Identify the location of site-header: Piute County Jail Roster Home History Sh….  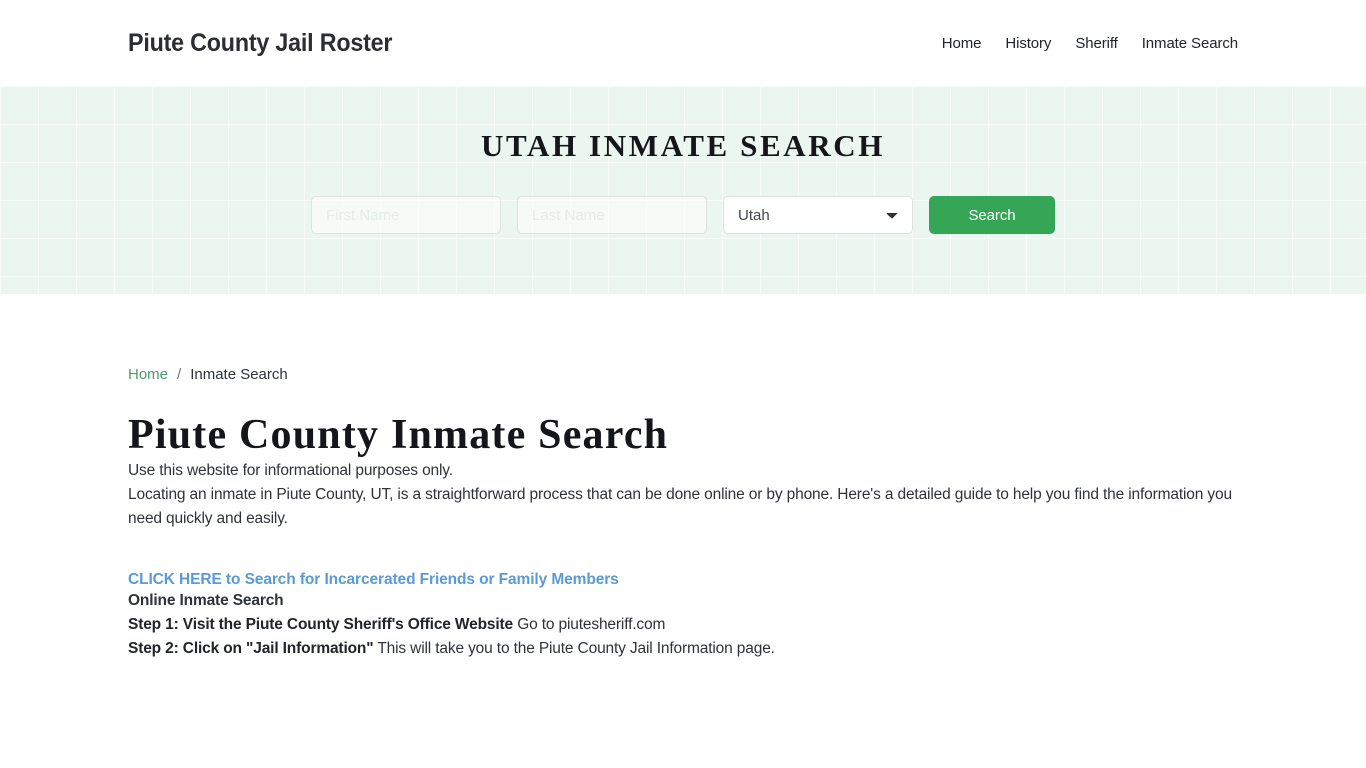
(683, 43).